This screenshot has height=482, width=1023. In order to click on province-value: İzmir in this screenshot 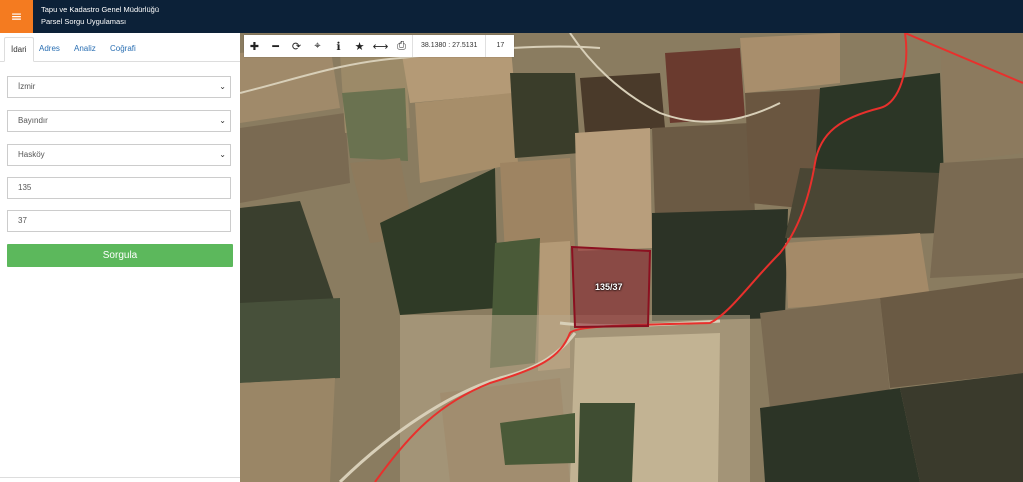, I will do `click(27, 86)`.